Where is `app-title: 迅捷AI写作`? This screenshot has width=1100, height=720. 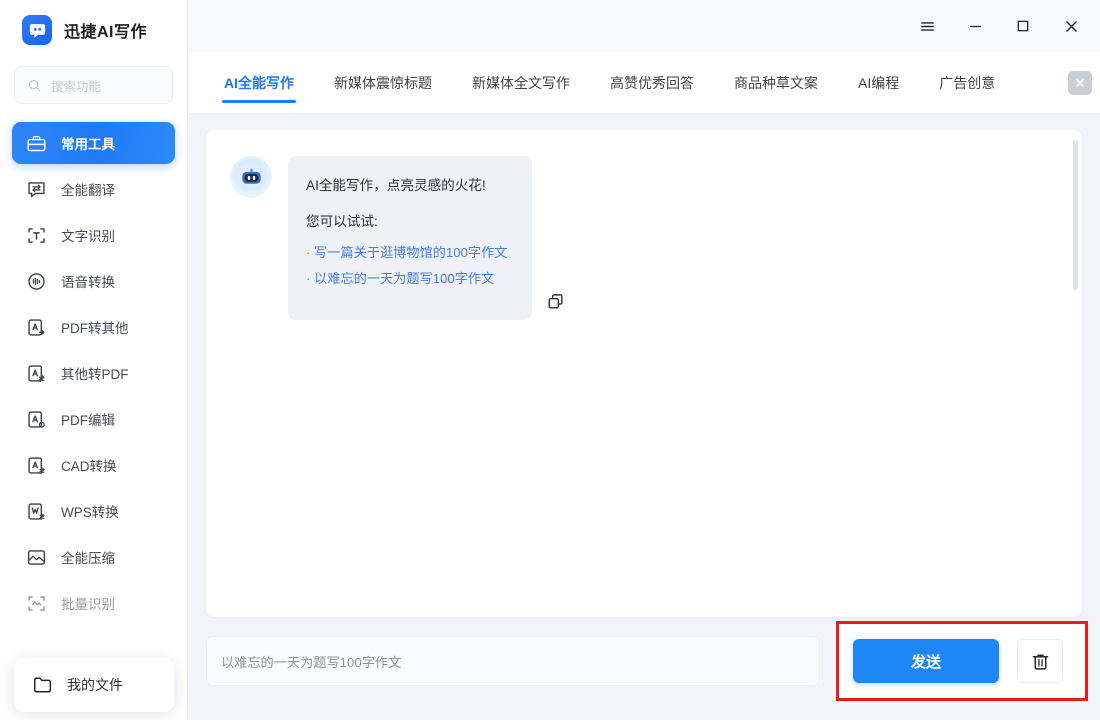 app-title: 迅捷AI写作 is located at coordinates (106, 32).